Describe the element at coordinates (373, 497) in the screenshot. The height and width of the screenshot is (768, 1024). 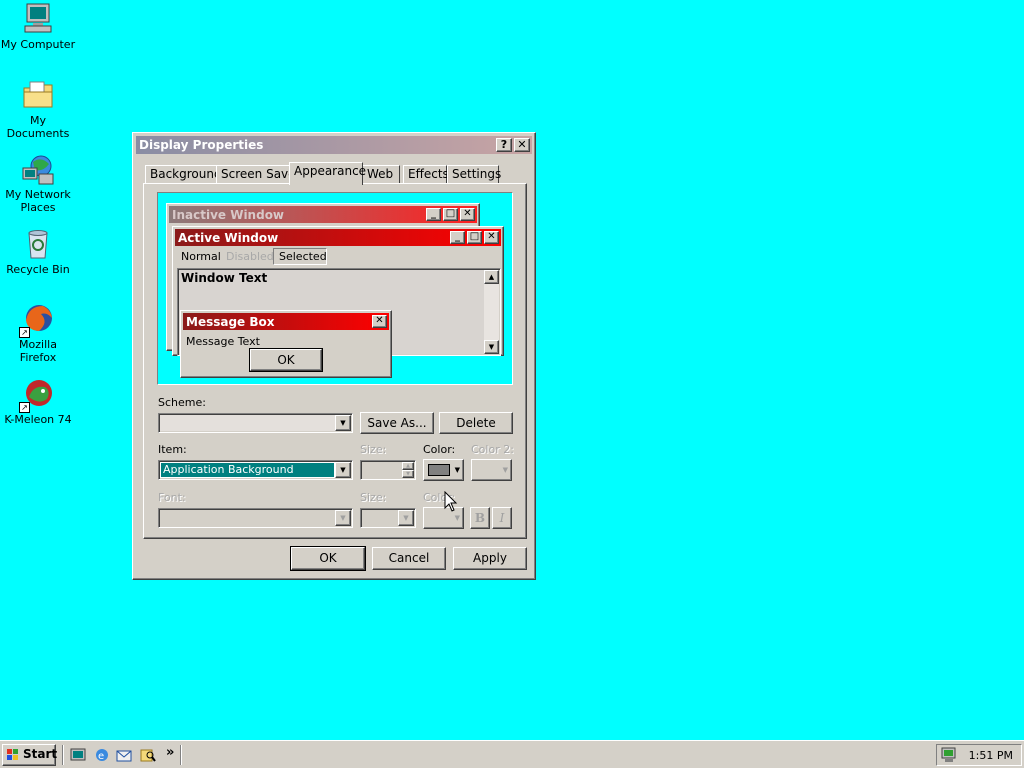
I see `font-size-label: Size:` at that location.